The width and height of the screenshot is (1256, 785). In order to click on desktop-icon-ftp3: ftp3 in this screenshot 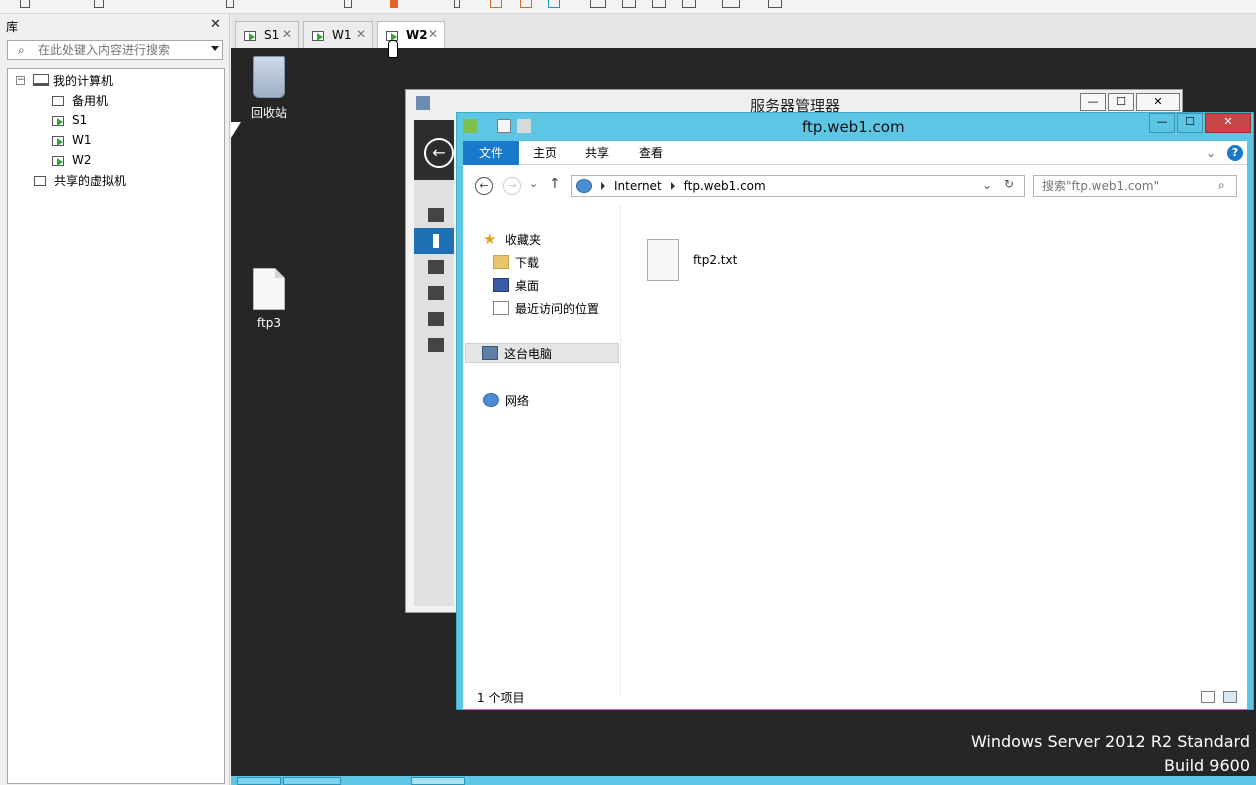, I will do `click(269, 299)`.